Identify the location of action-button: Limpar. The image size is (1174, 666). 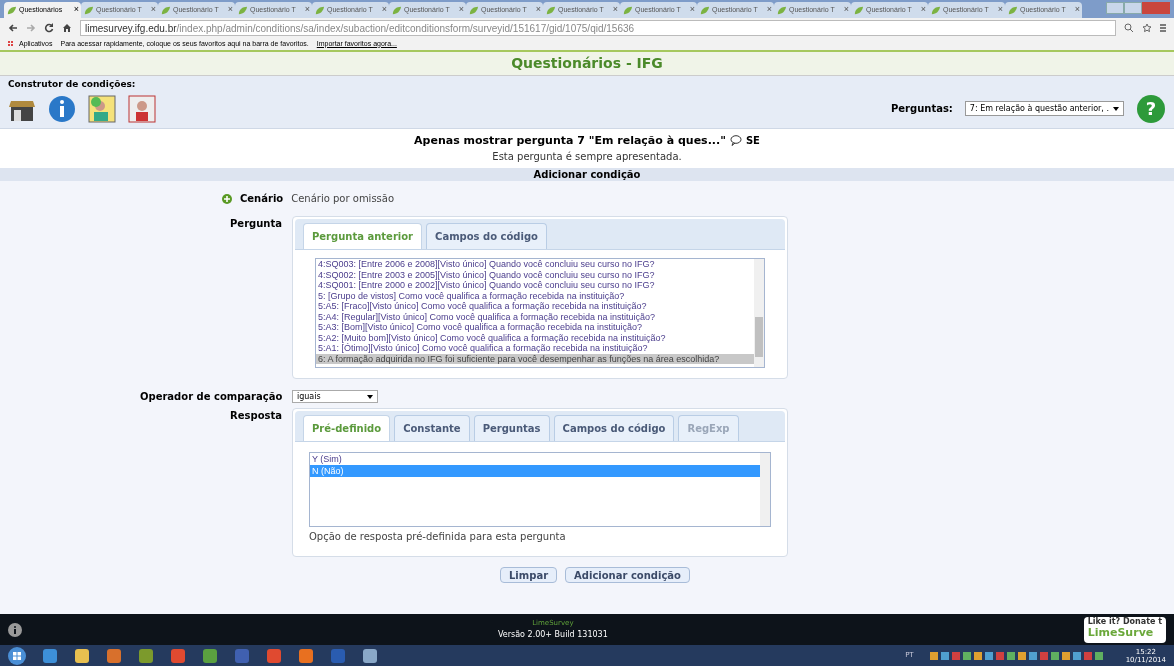
(529, 575).